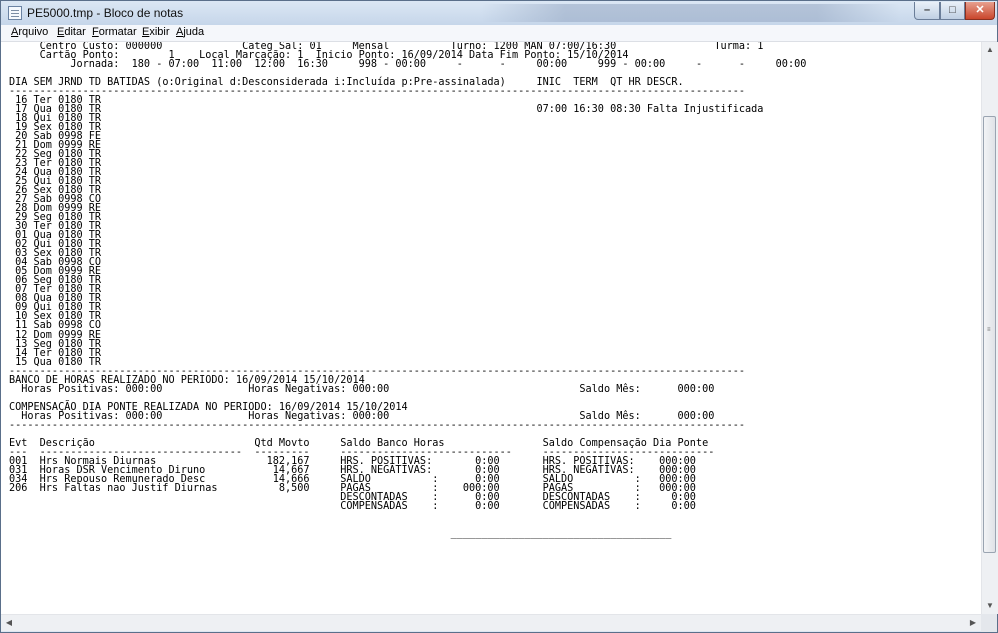  Describe the element at coordinates (990, 606) in the screenshot. I see `scroll-down-arrow-icon: ▼` at that location.